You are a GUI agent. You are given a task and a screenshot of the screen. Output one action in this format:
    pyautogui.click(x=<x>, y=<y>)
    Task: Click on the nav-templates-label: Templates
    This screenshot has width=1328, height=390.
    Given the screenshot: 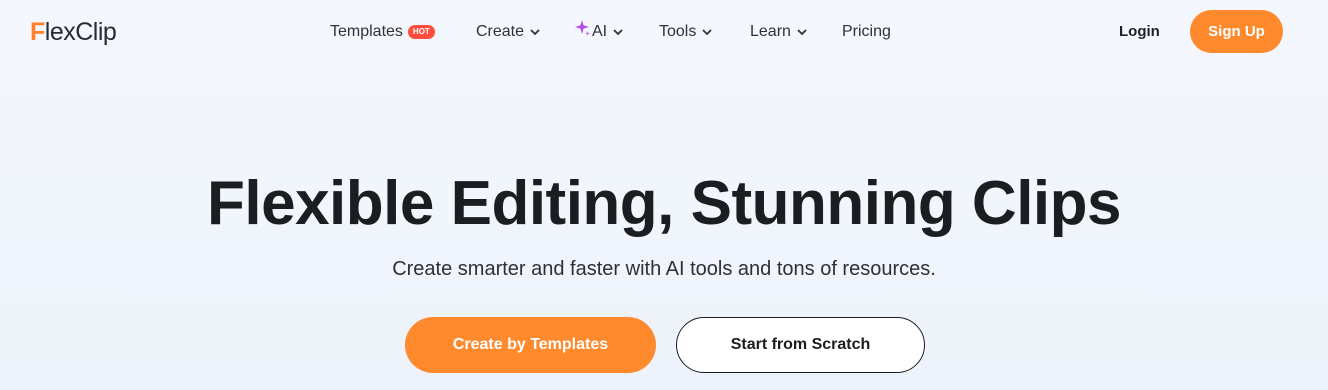 What is the action you would take?
    pyautogui.click(x=366, y=31)
    